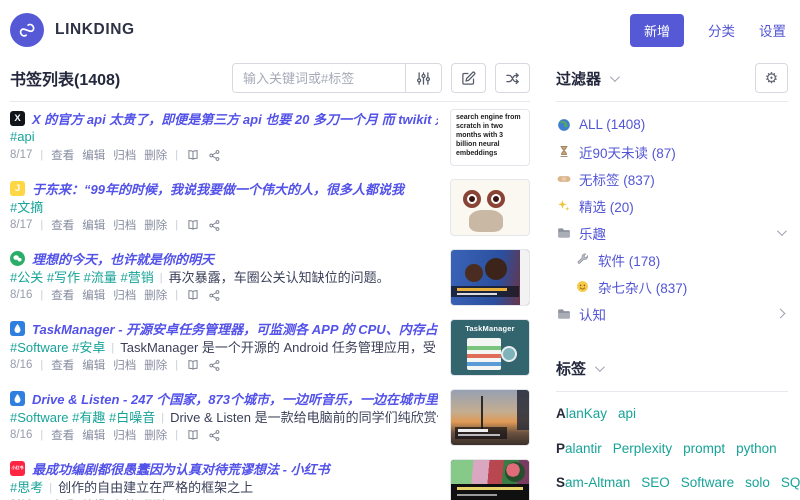  I want to click on shuffle-icon, so click(513, 78).